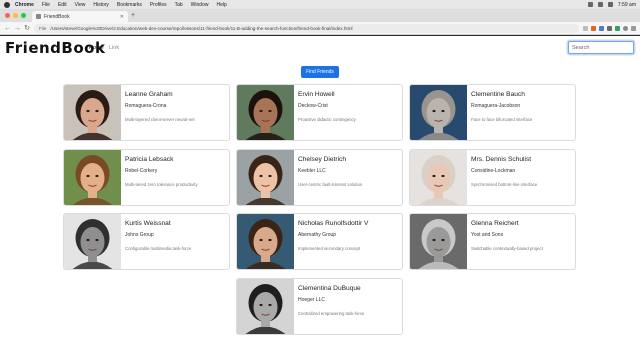 The image size is (640, 360). I want to click on browser-tab-strip: FriendBook ✕ +, so click(320, 15).